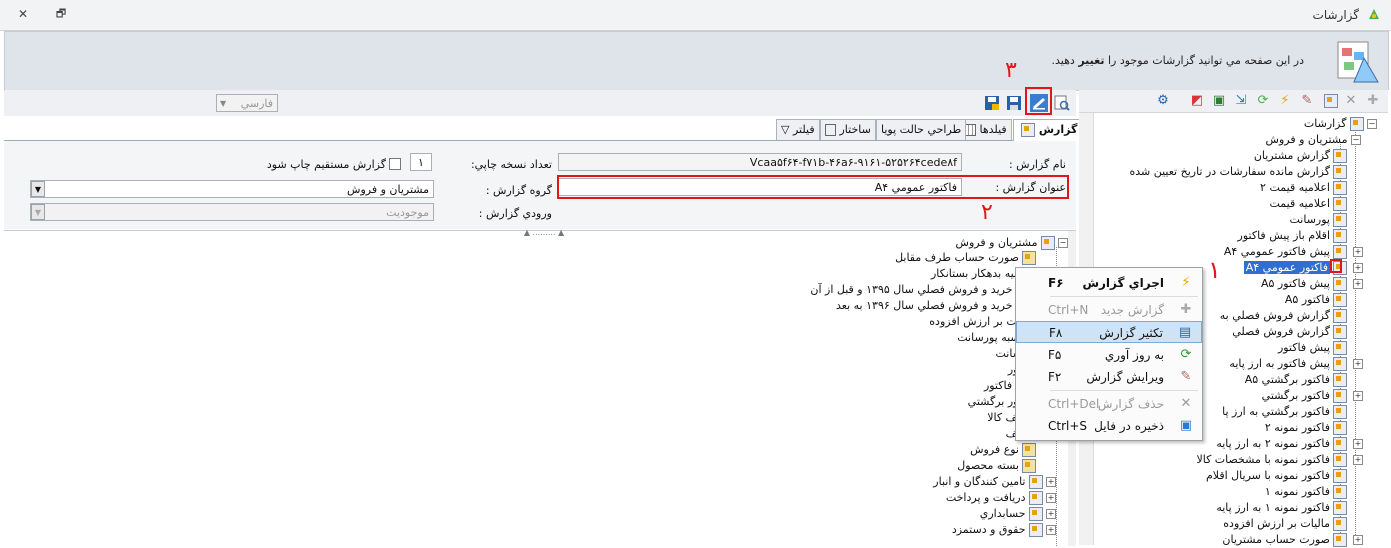 The image size is (1391, 548). I want to click on center-tree-group: + حسابداري, so click(1018, 514).